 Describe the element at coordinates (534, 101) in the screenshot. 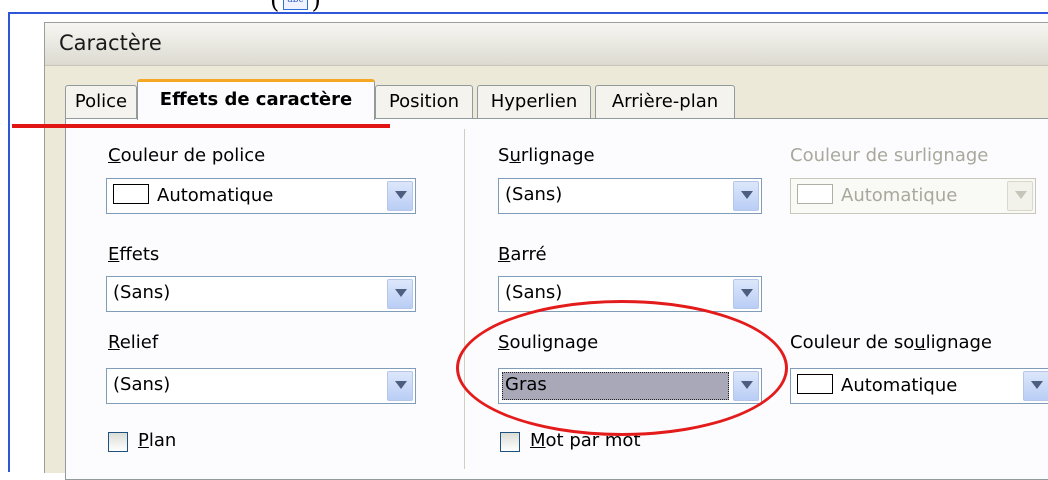

I see `tab-hyperlien: Hyperlien` at that location.